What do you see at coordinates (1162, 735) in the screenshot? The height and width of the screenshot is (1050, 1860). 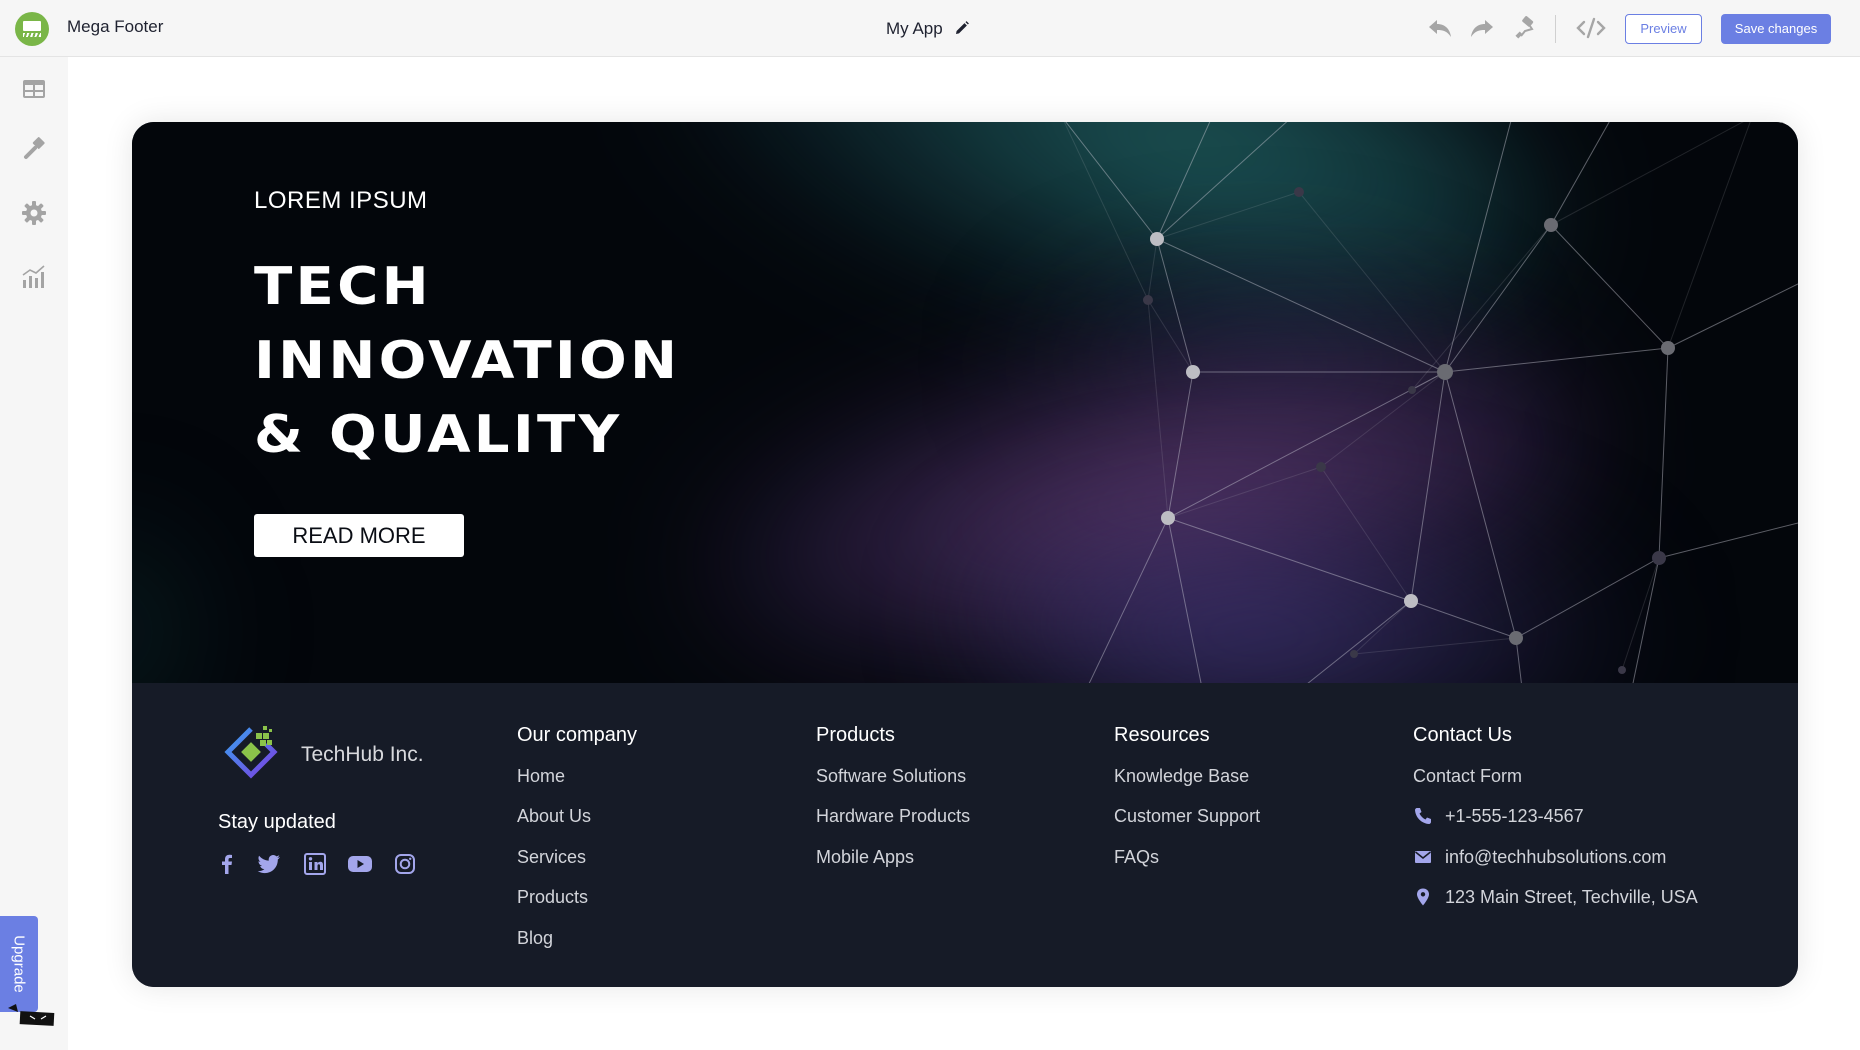 I see `column-title: Resources` at bounding box center [1162, 735].